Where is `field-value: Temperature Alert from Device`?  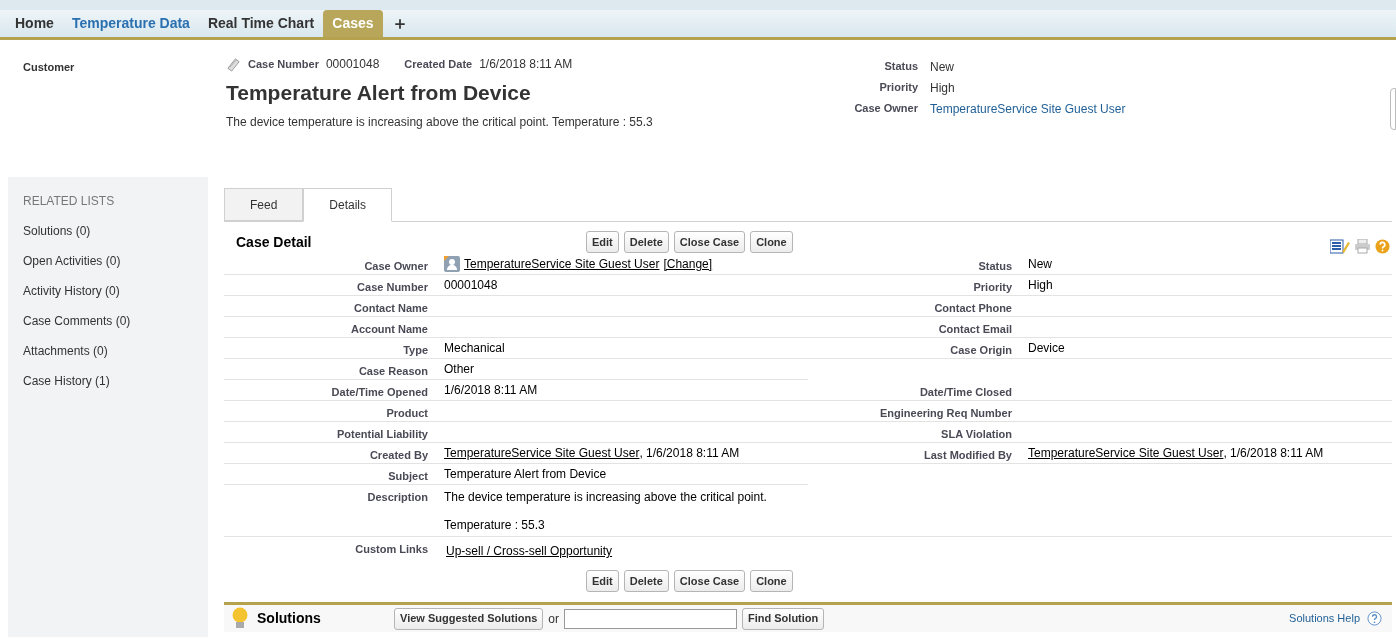 field-value: Temperature Alert from Device is located at coordinates (525, 474).